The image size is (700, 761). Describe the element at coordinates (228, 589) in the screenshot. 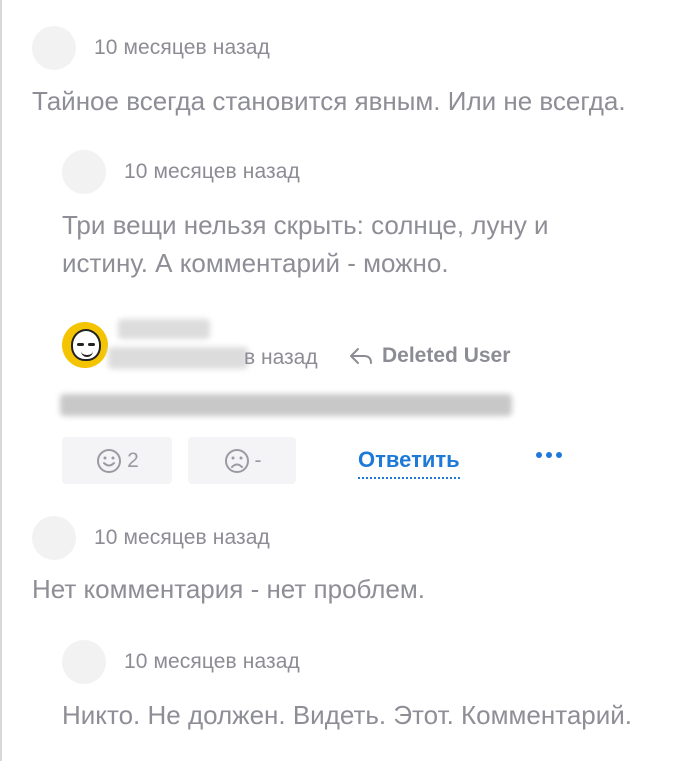

I see `comment-text: Нет комментария - нет проблем.` at that location.